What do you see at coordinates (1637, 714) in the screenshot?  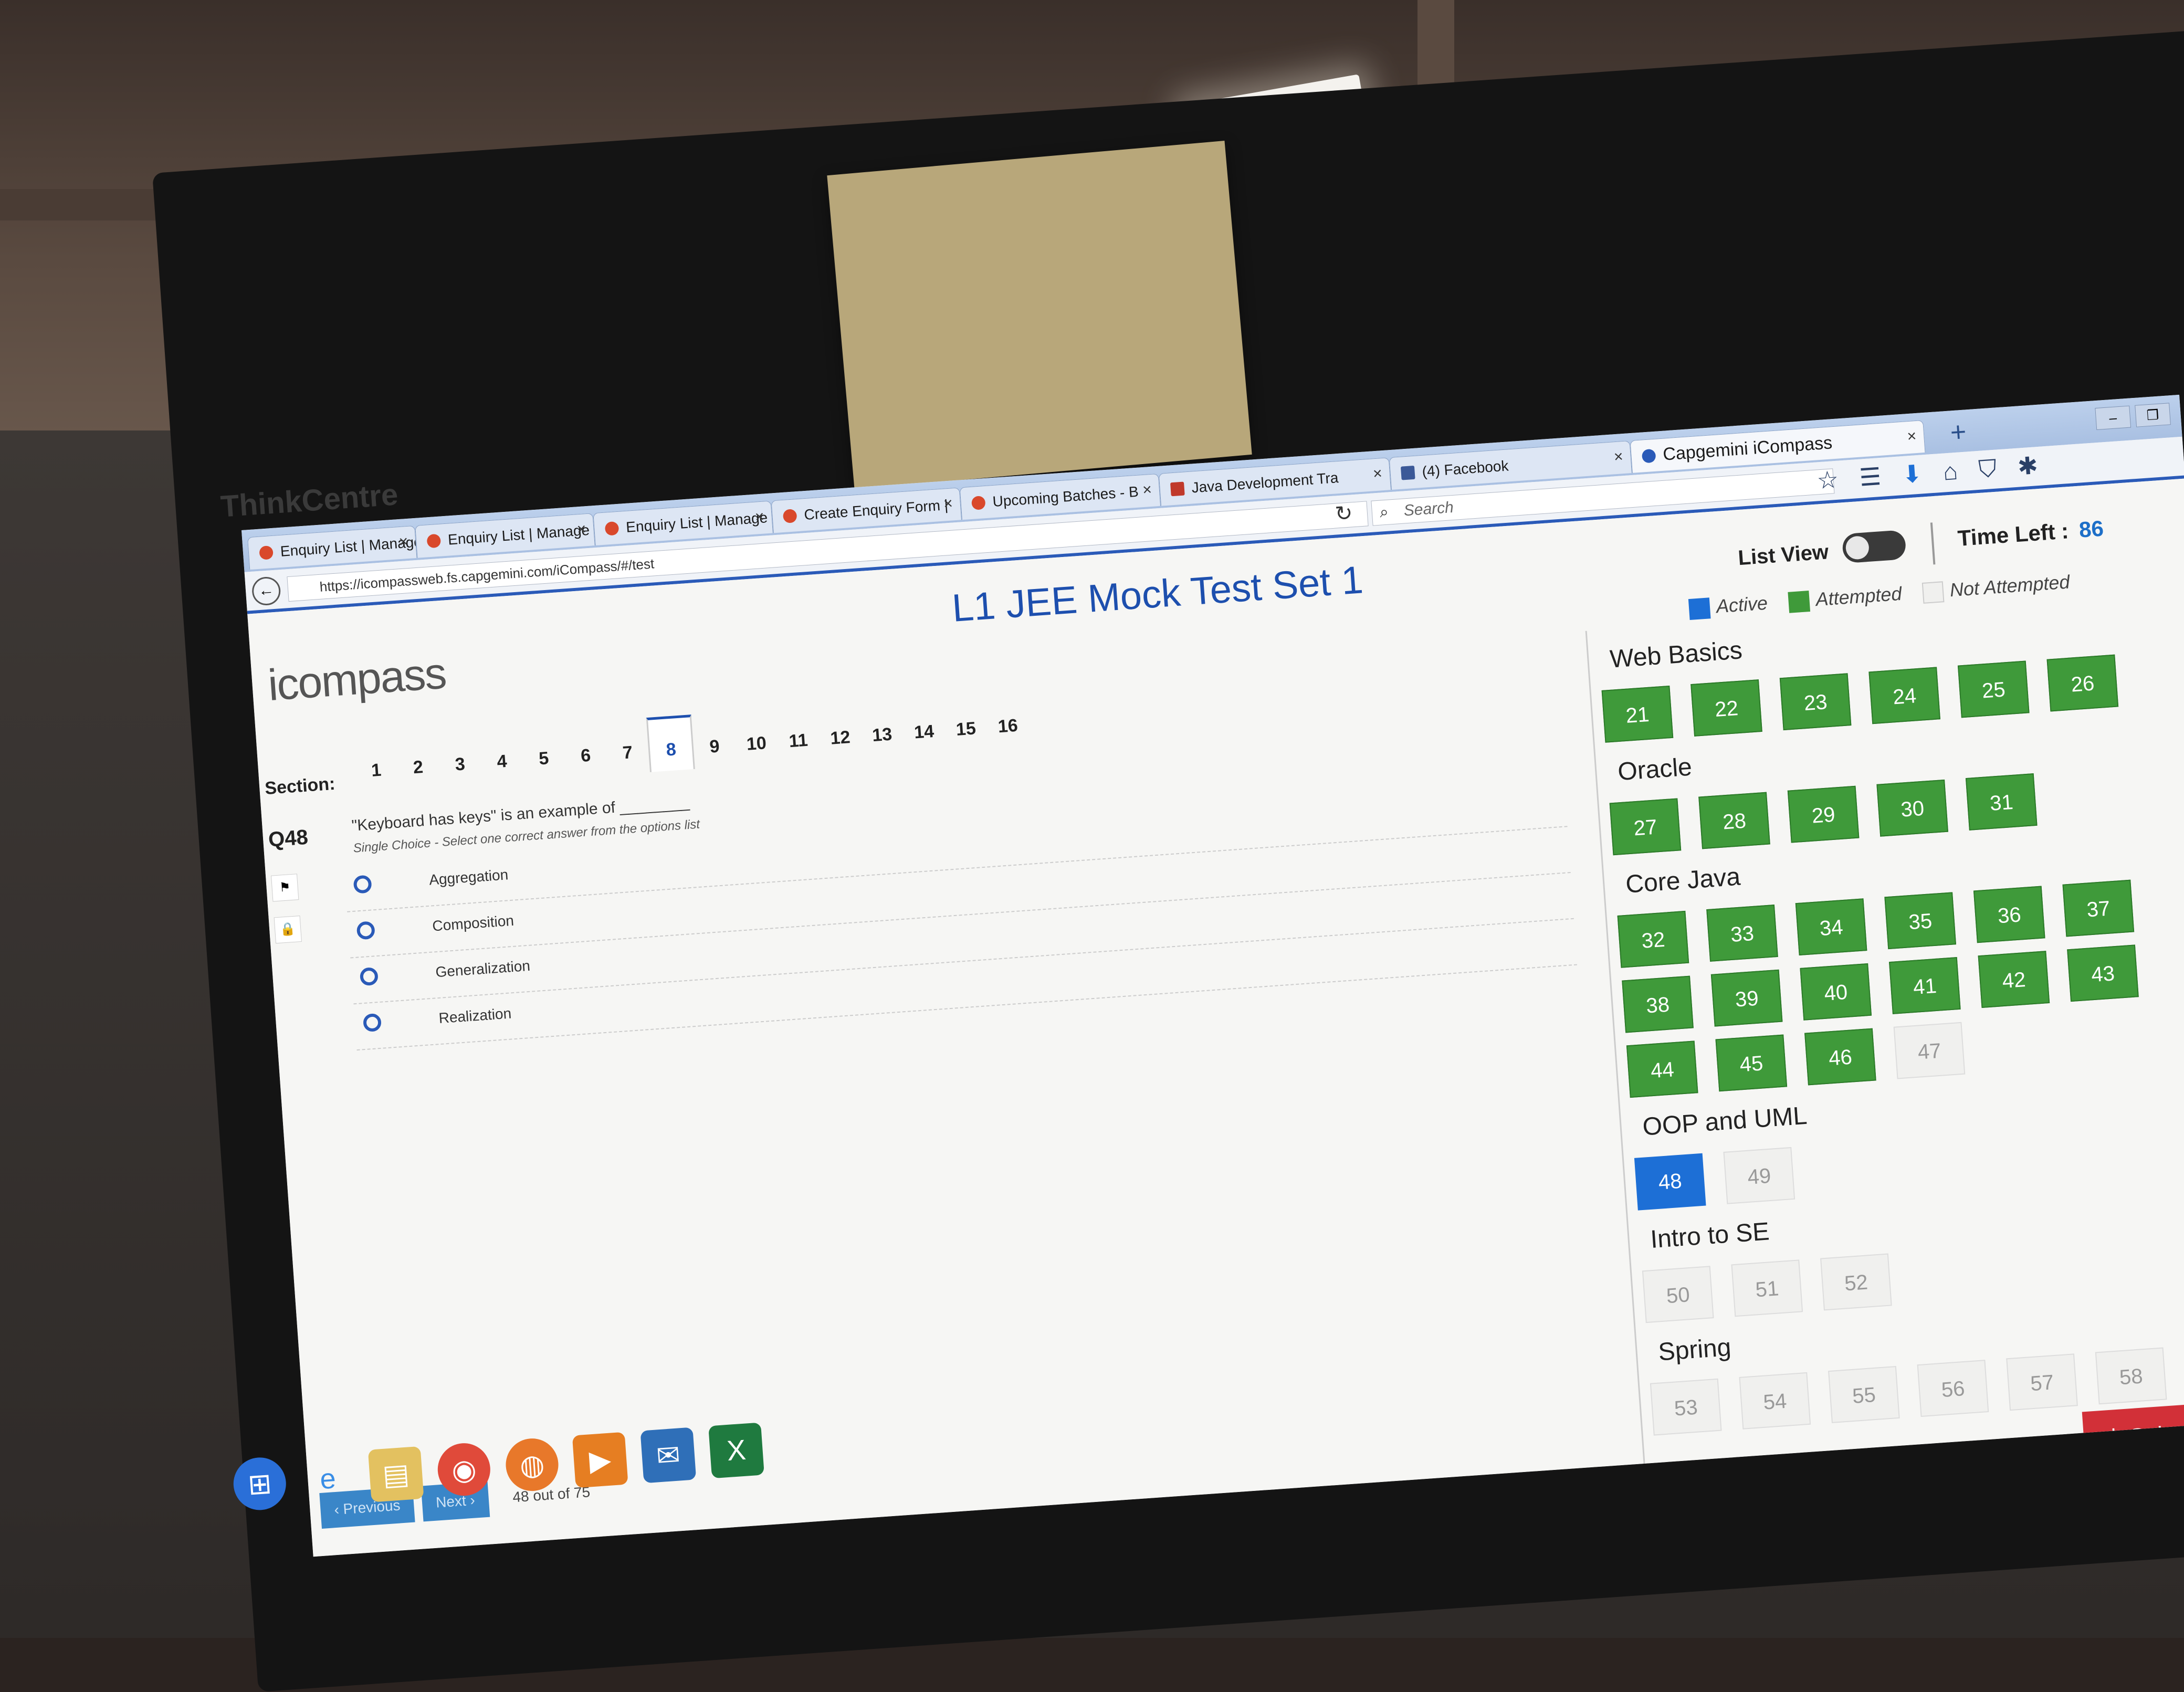 I see `question-button-attempted: 21` at bounding box center [1637, 714].